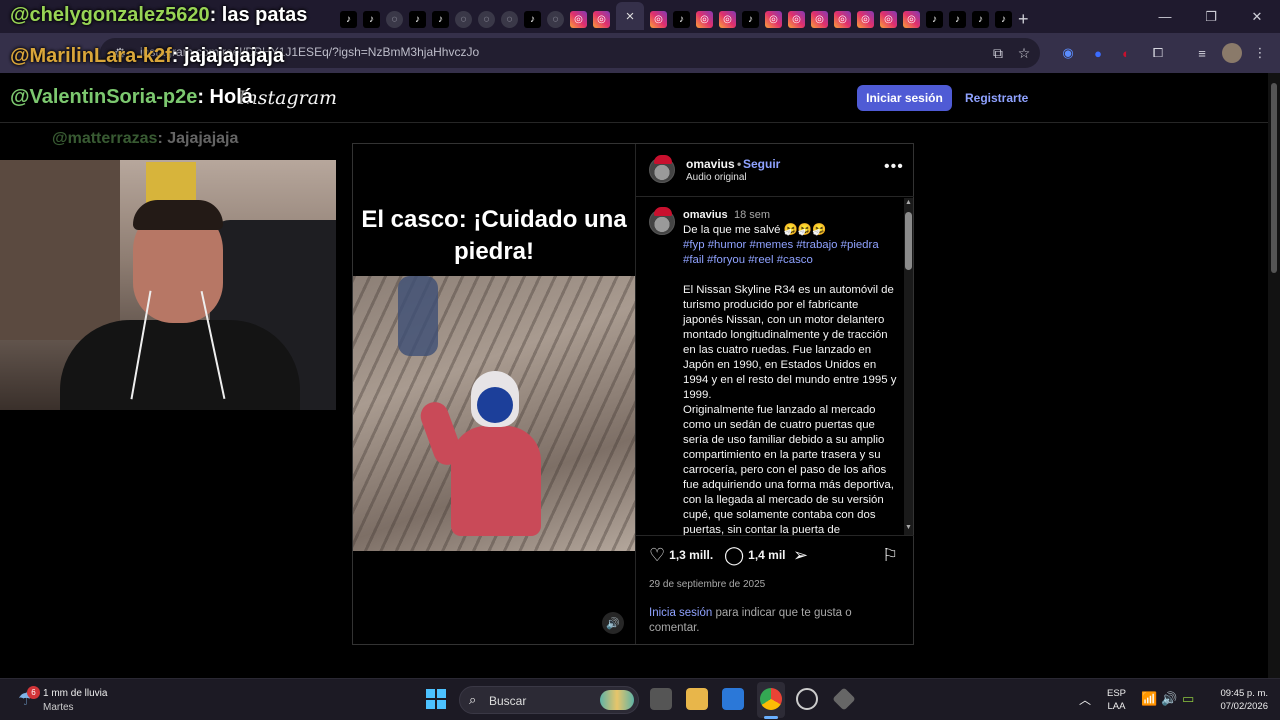 The width and height of the screenshot is (1280, 720). I want to click on file-explorer-icon, so click(697, 699).